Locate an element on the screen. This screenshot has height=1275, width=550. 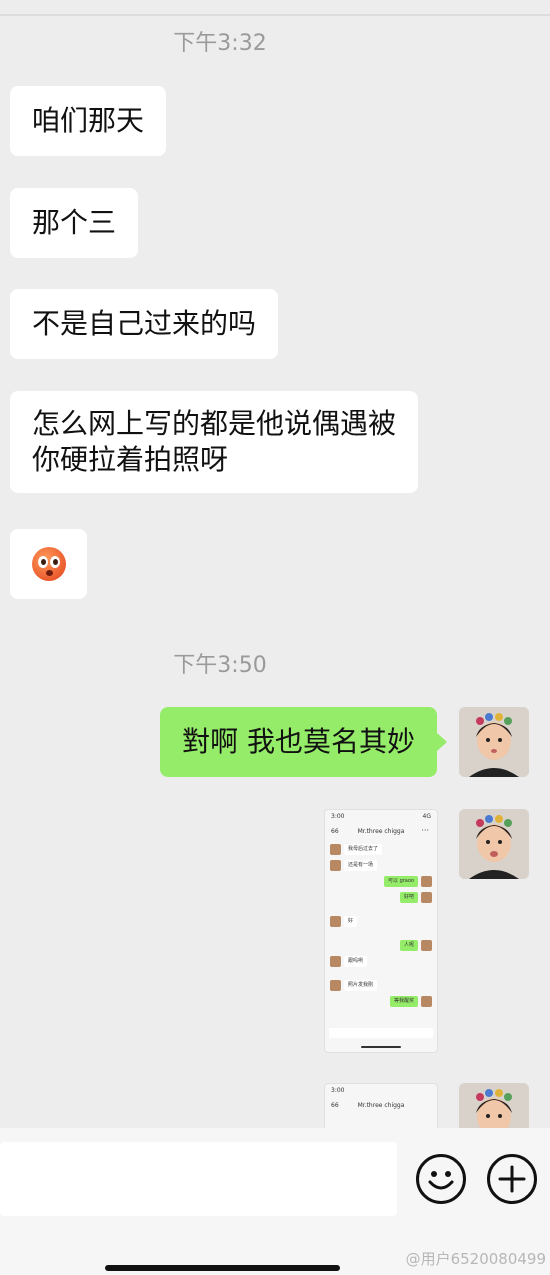
mini-message-row: 好吧 is located at coordinates (381, 898).